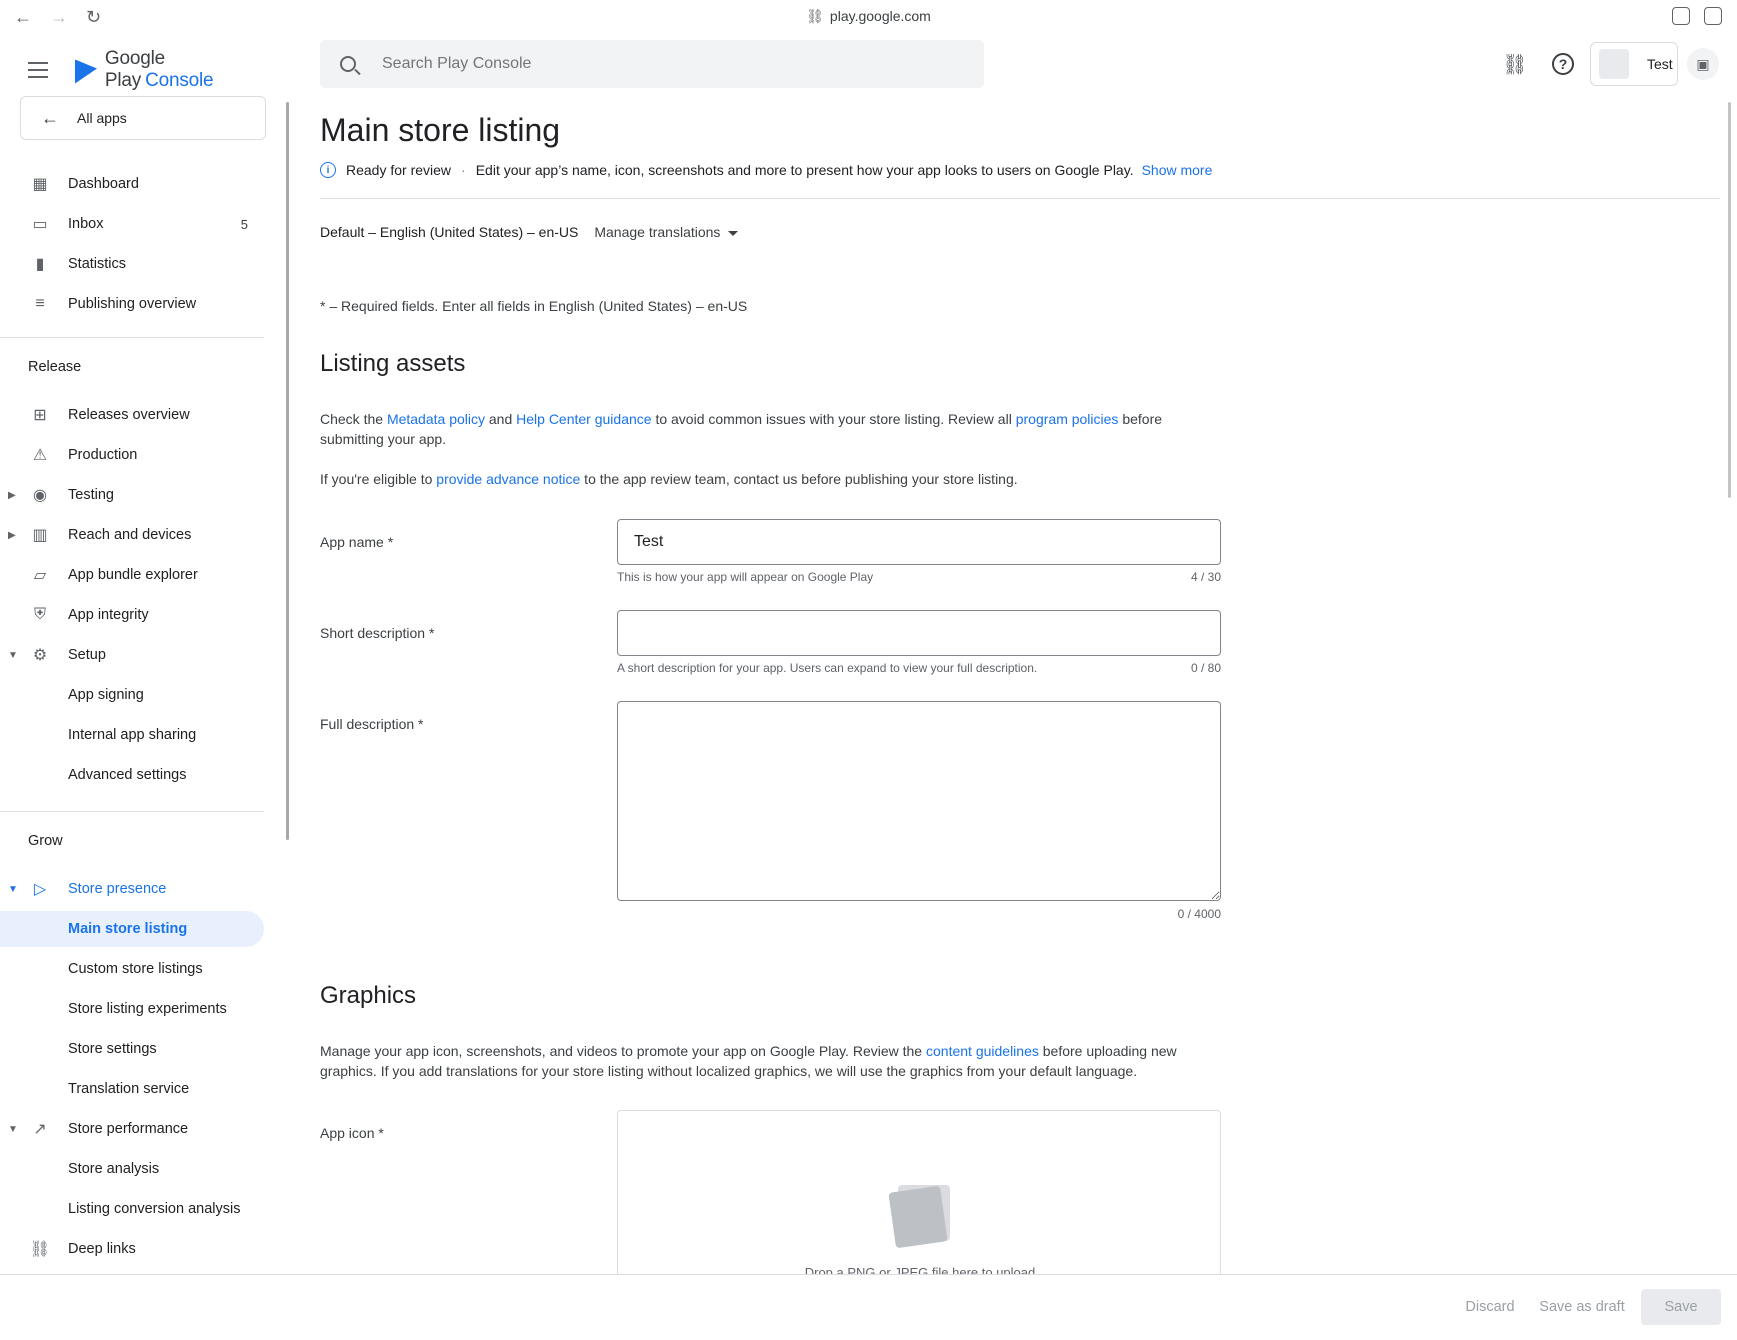  Describe the element at coordinates (132, 1089) in the screenshot. I see `sidebar-item-translation-service: Translation service` at that location.